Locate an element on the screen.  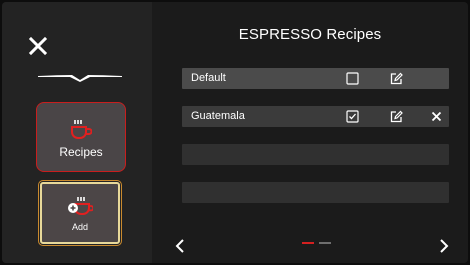
recipe-row-guatemala: Guatemala is located at coordinates (315, 116).